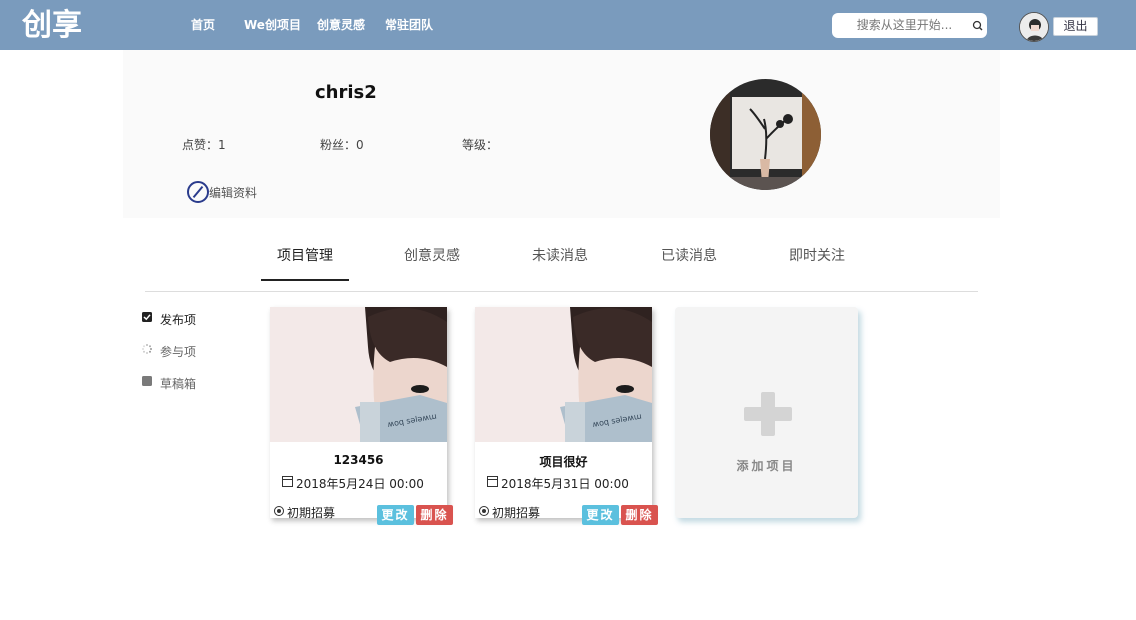 This screenshot has height=620, width=1136. I want to click on search-box, so click(909, 25).